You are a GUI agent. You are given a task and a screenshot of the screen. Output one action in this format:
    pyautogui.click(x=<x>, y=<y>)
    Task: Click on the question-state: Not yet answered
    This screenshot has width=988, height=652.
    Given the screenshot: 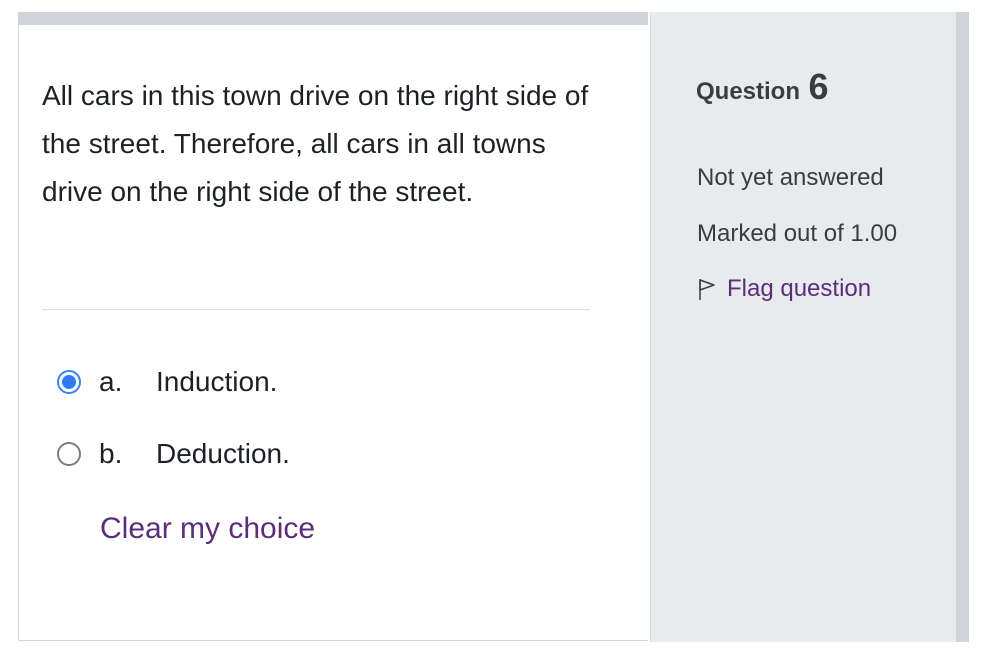 What is the action you would take?
    pyautogui.click(x=790, y=177)
    